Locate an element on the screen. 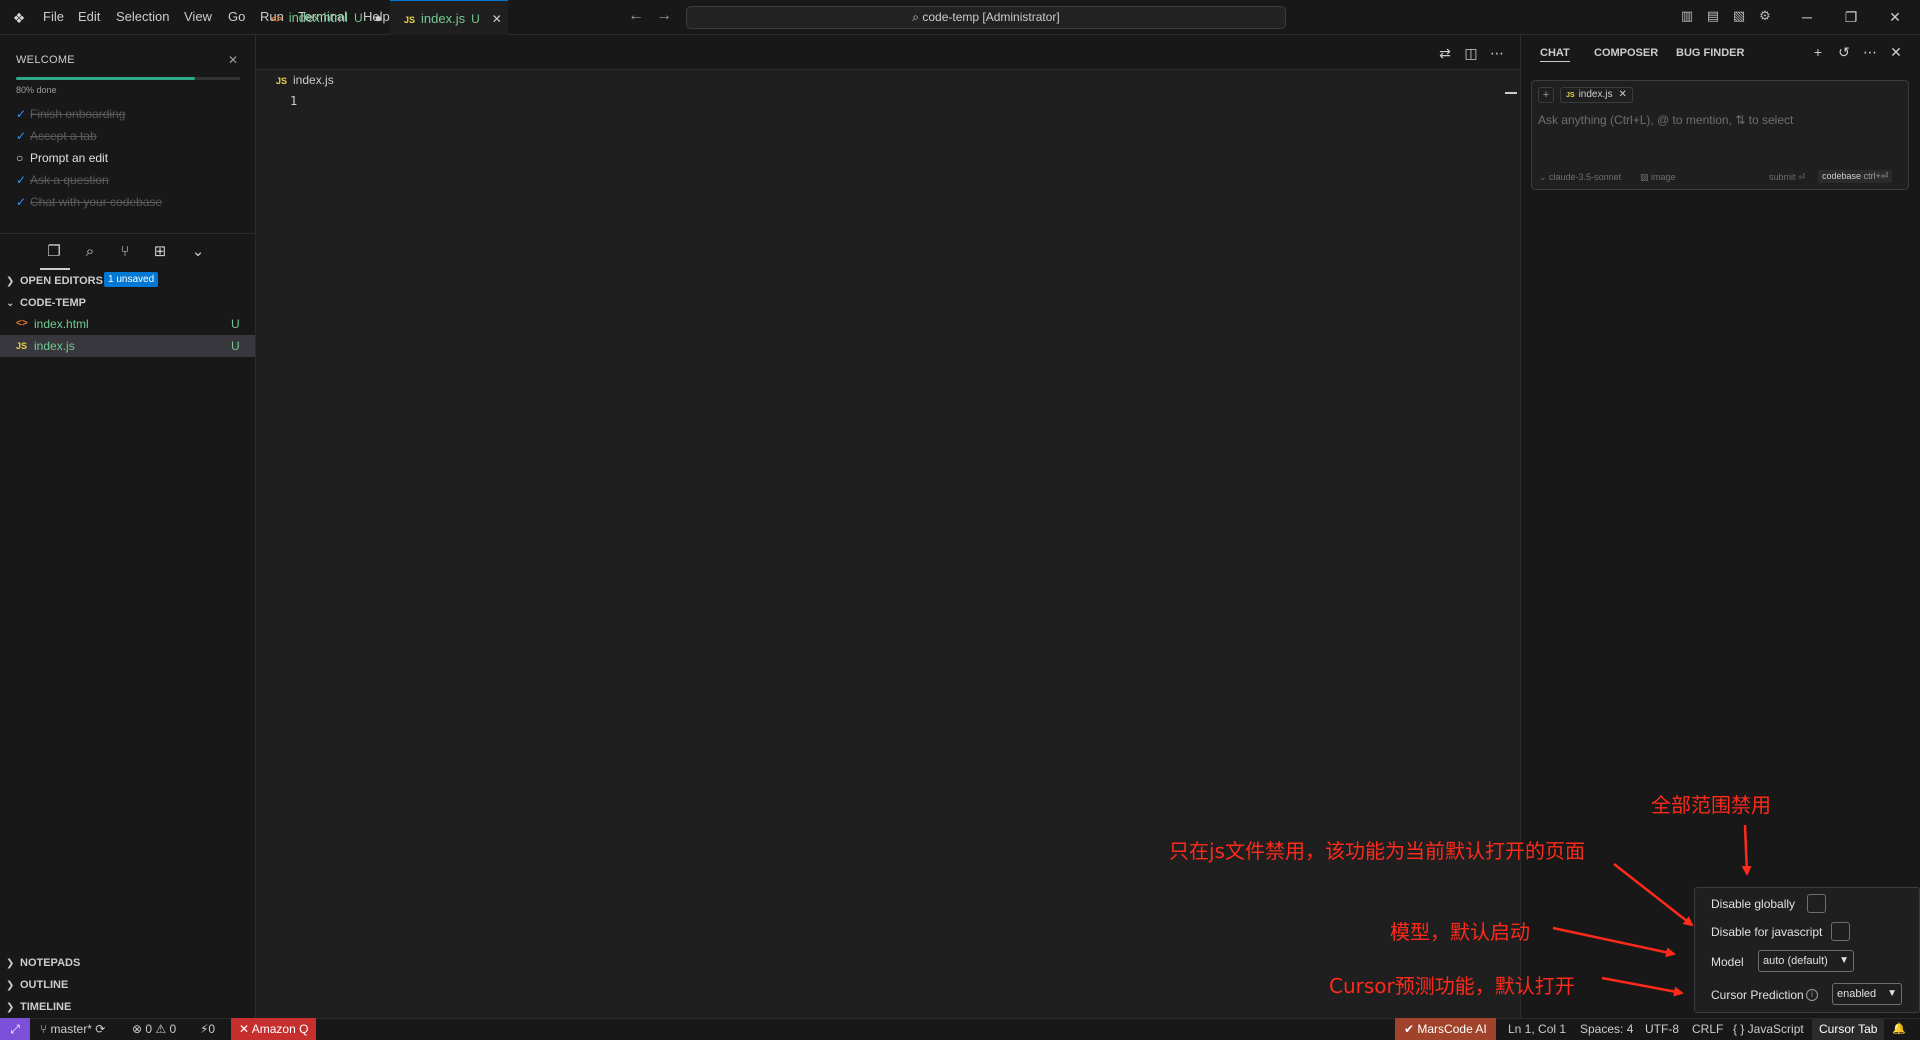 The image size is (1920, 1040). amazon-q-indicator: ✕ Amazon Q is located at coordinates (274, 1029).